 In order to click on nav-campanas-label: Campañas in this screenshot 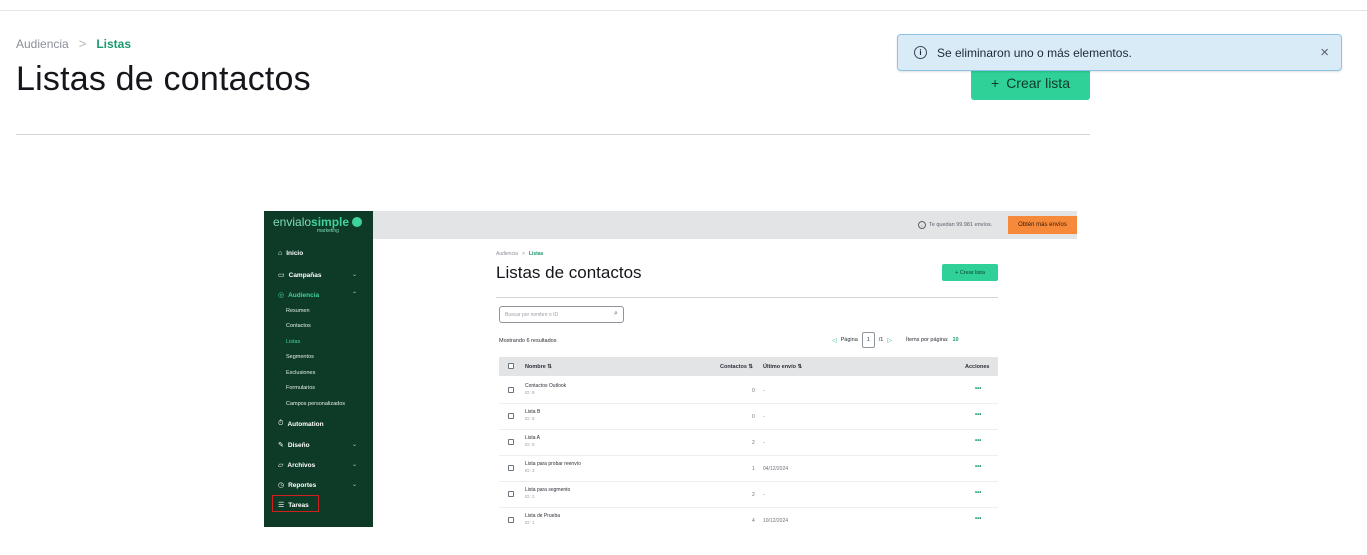, I will do `click(305, 275)`.